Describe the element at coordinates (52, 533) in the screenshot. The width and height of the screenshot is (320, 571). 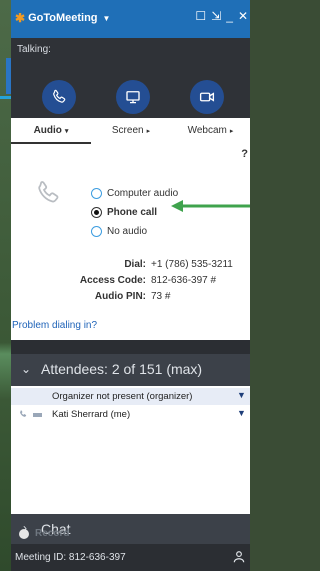
I see `record-label: Record` at that location.